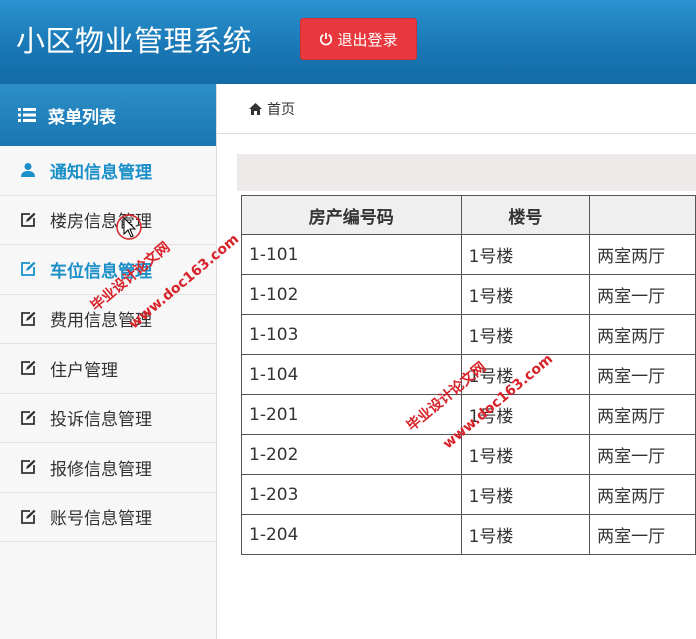 This screenshot has height=639, width=696. What do you see at coordinates (351, 494) in the screenshot?
I see `table-cell: 1-203` at bounding box center [351, 494].